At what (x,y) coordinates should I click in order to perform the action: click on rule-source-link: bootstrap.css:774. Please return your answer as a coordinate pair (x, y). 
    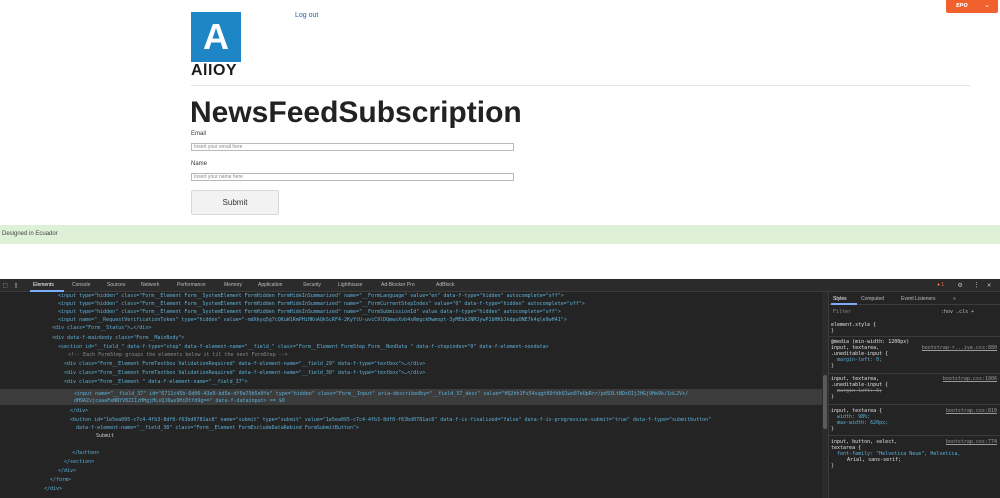
    Looking at the image, I should click on (971, 442).